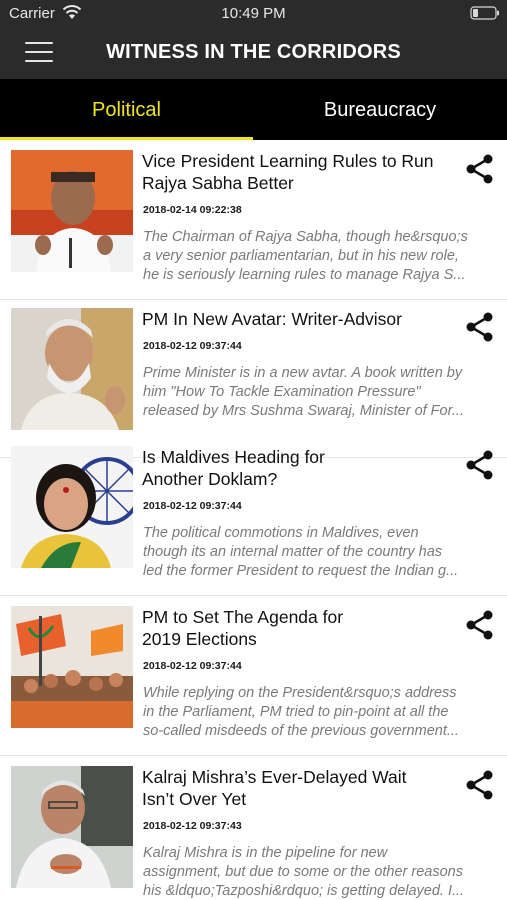 This screenshot has width=507, height=900. What do you see at coordinates (192, 826) in the screenshot?
I see `article-date: 2018-02-12 09:37:43` at bounding box center [192, 826].